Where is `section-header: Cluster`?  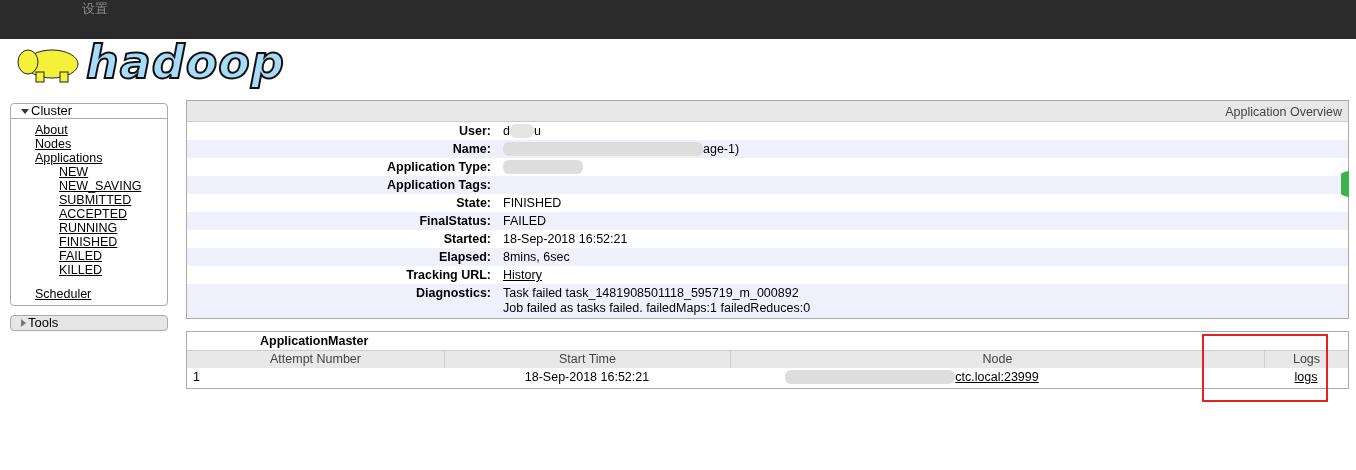
section-header: Cluster is located at coordinates (89, 111).